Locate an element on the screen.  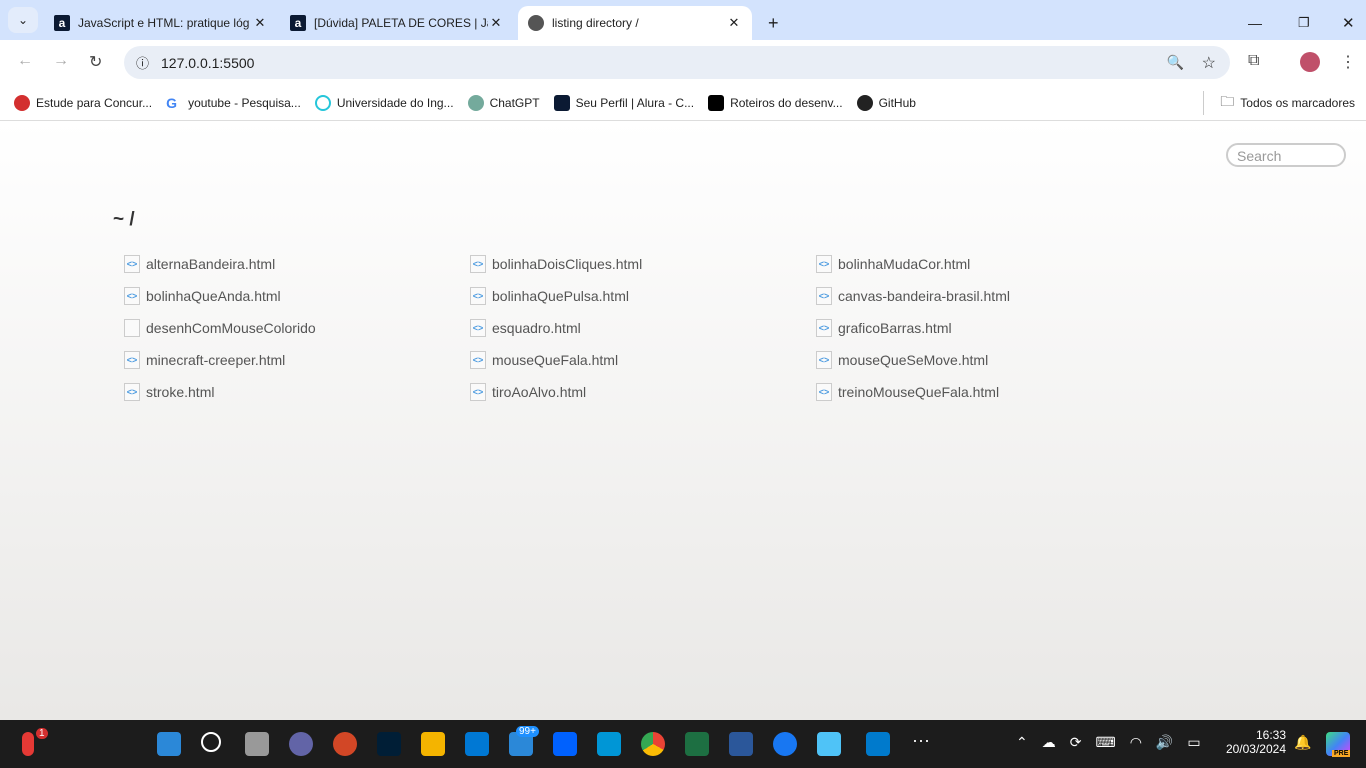
file-name: stroke.html is located at coordinates (180, 392).